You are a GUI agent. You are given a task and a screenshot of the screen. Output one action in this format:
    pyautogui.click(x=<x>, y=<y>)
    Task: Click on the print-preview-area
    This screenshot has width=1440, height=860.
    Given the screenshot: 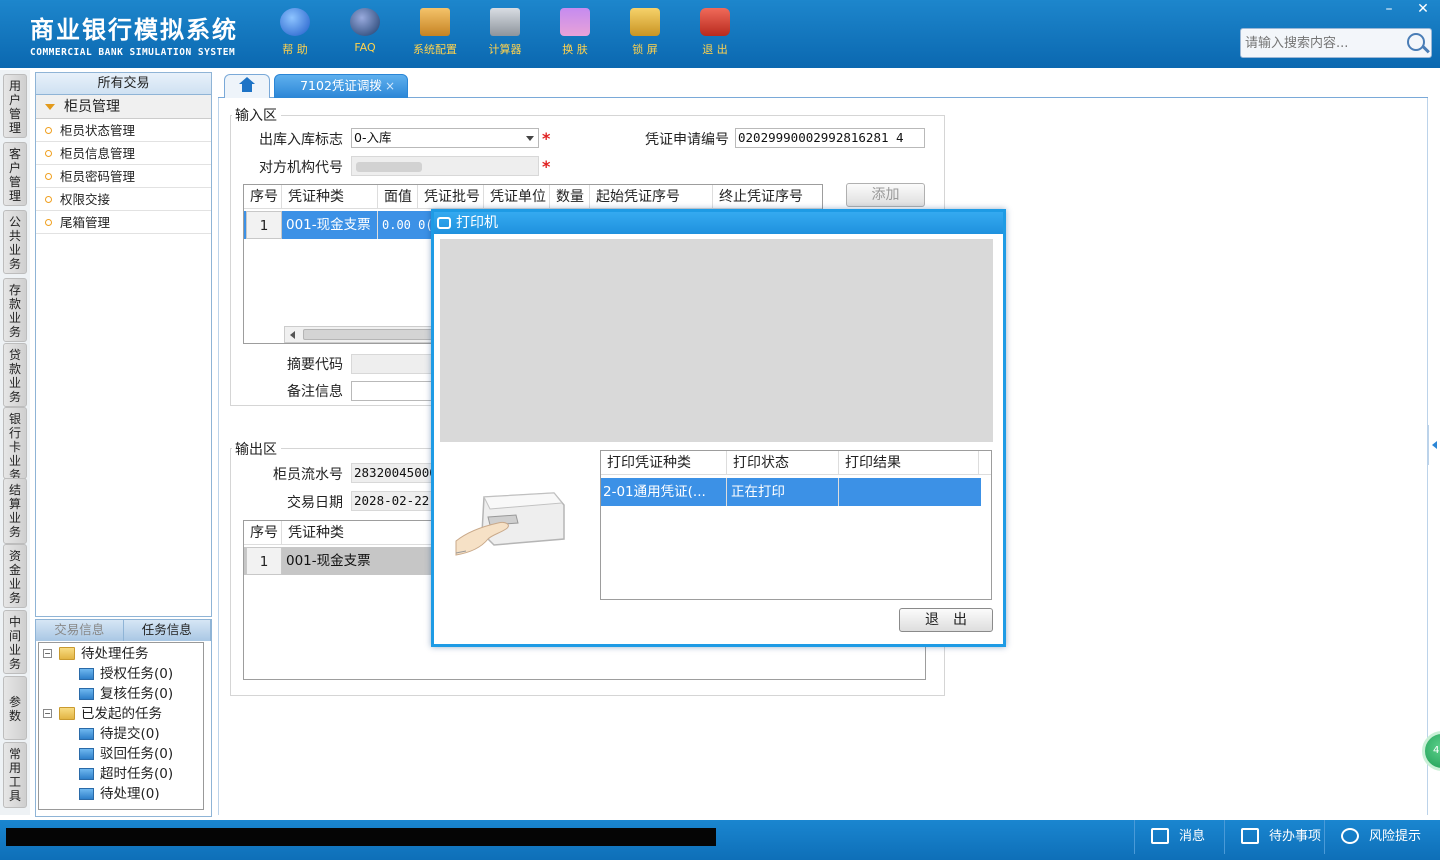 What is the action you would take?
    pyautogui.click(x=716, y=340)
    